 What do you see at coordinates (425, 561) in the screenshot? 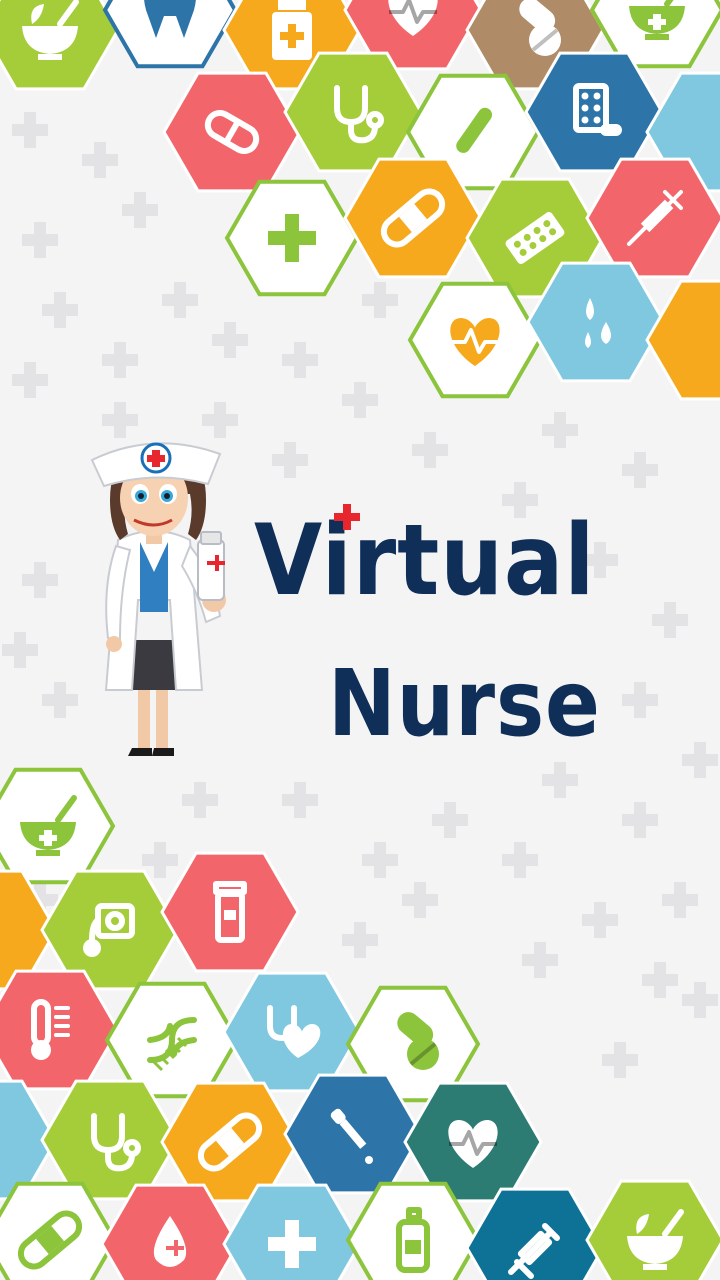
I see `app-title-line-1: Virtual` at bounding box center [425, 561].